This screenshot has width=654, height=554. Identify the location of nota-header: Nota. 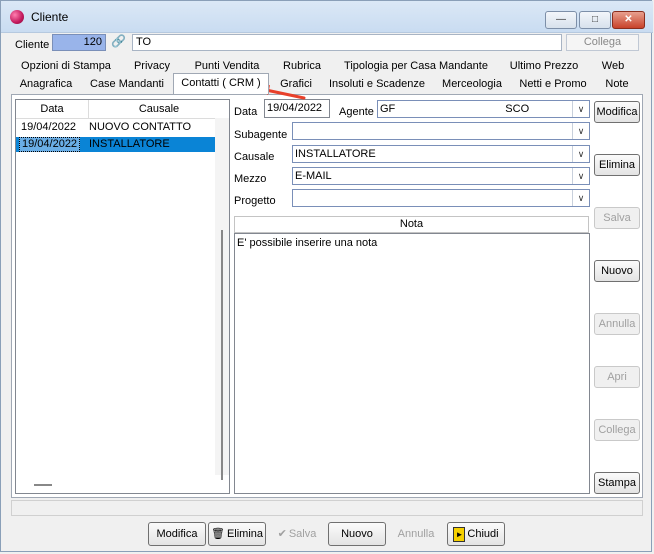
(411, 224).